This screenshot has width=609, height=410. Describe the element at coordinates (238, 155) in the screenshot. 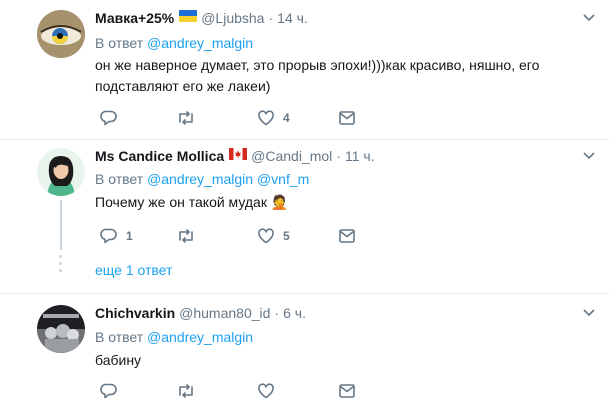

I see `canada-flag-icon` at that location.